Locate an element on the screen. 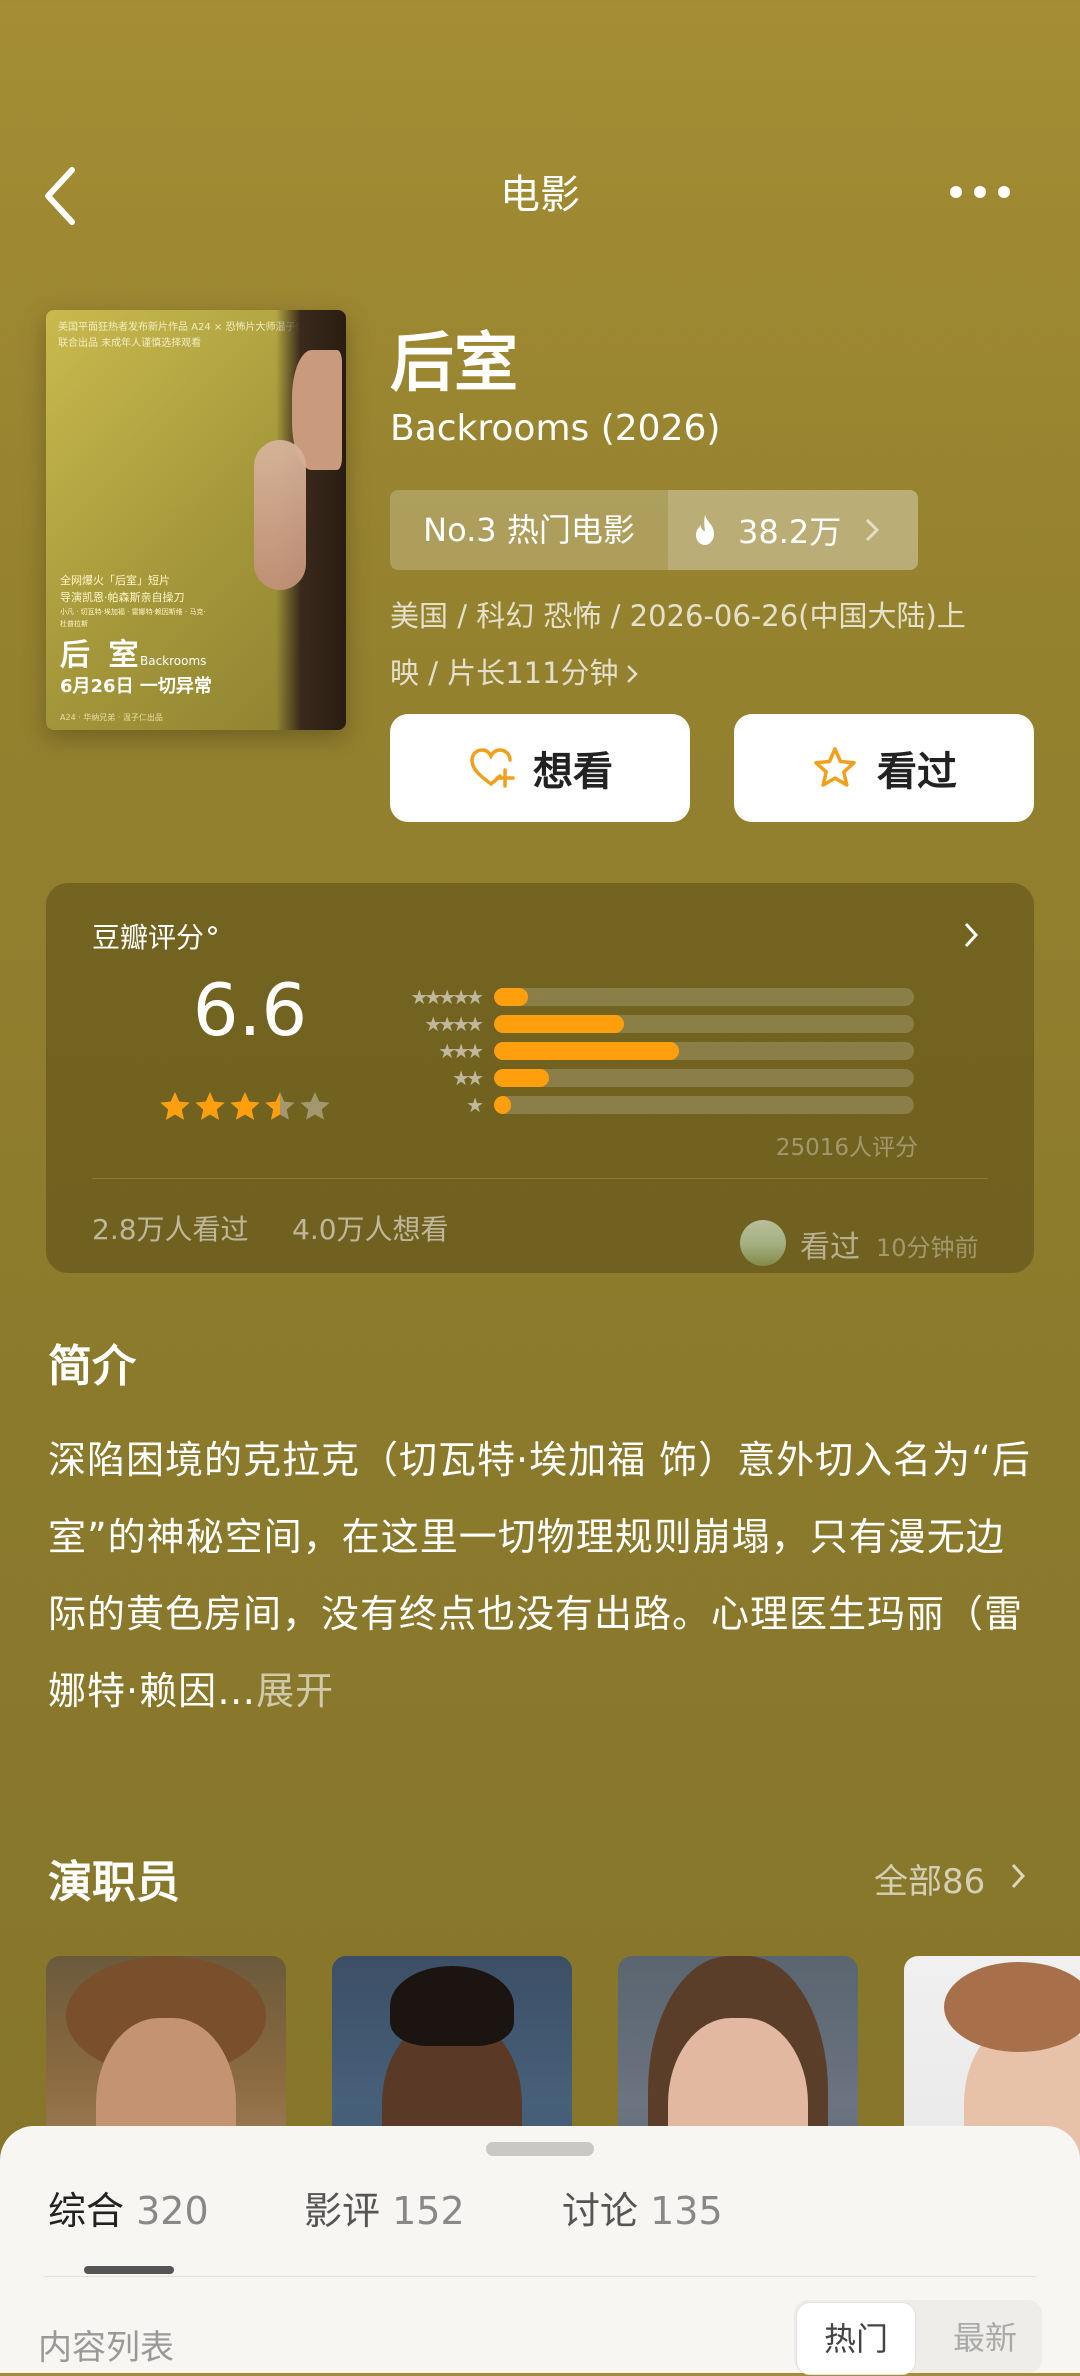 The width and height of the screenshot is (1080, 2376). rank-chip: No.3 热门电影 38.2万 is located at coordinates (654, 530).